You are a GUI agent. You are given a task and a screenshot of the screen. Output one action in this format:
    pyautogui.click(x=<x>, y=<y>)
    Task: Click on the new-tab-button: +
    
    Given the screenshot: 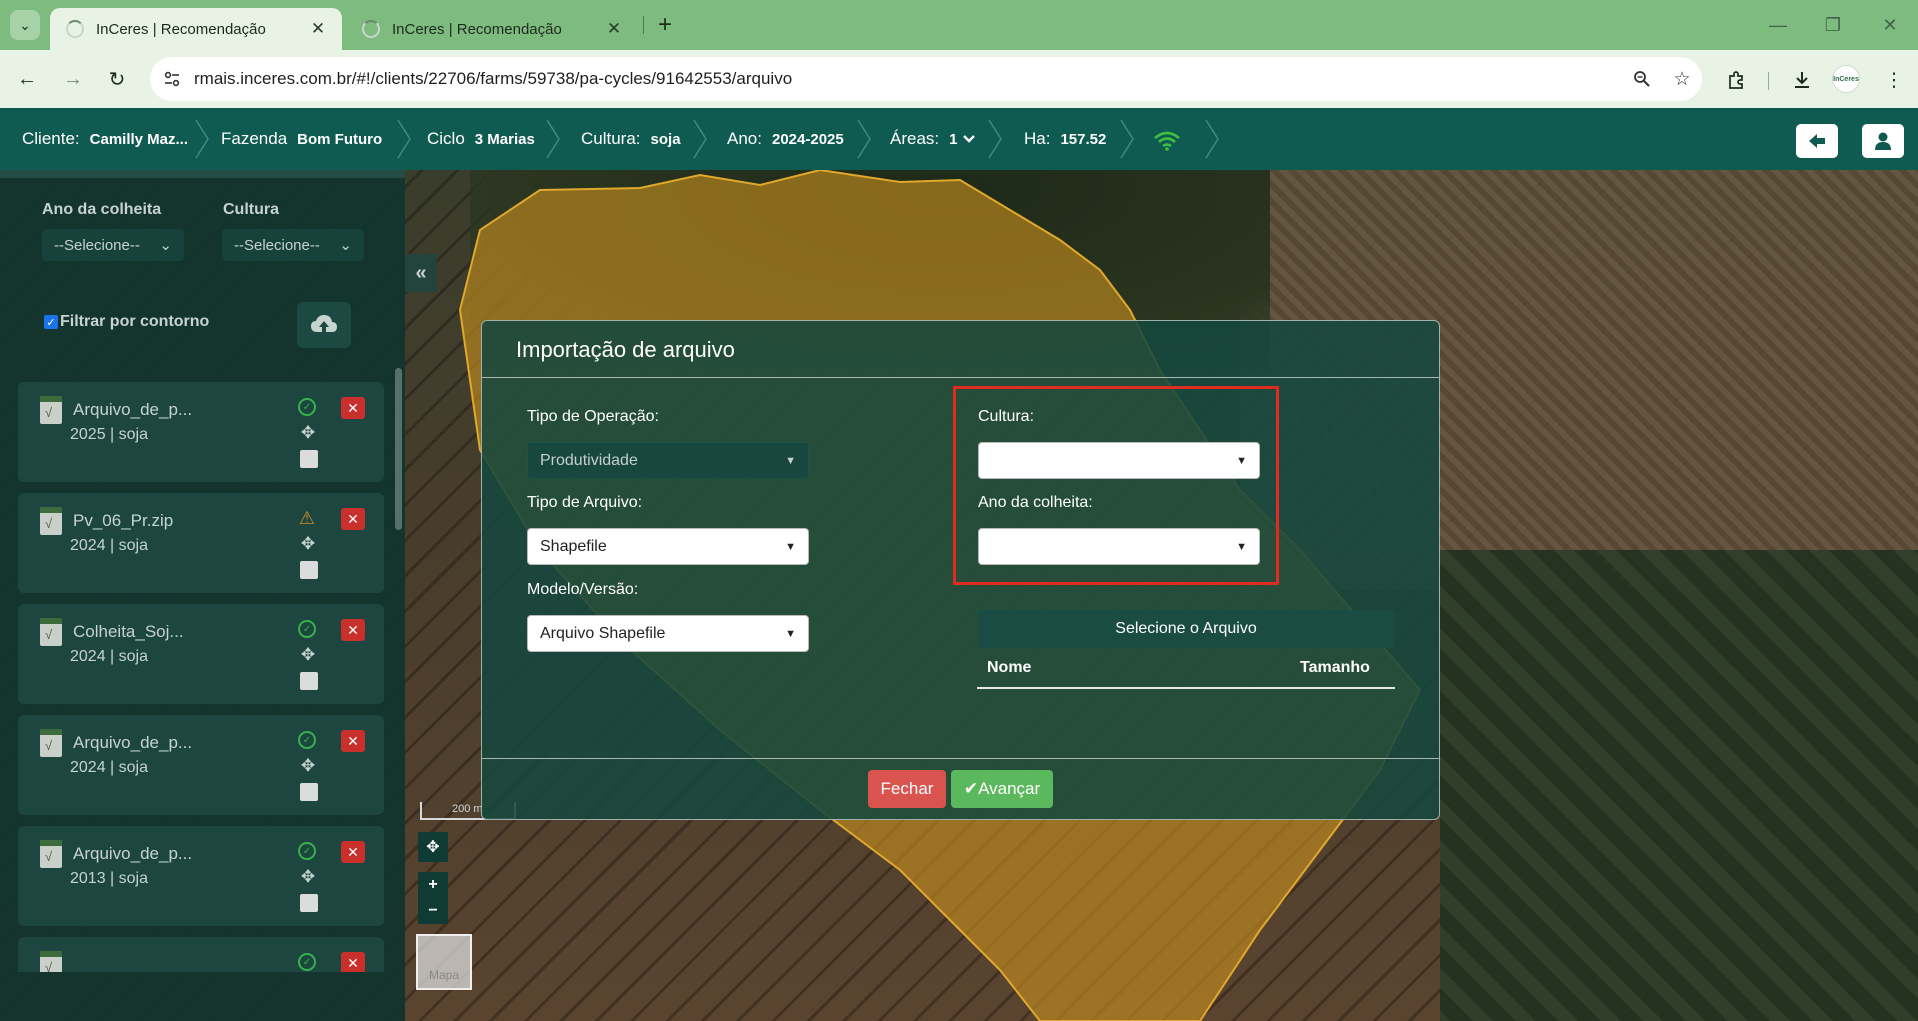 What is the action you would take?
    pyautogui.click(x=665, y=25)
    